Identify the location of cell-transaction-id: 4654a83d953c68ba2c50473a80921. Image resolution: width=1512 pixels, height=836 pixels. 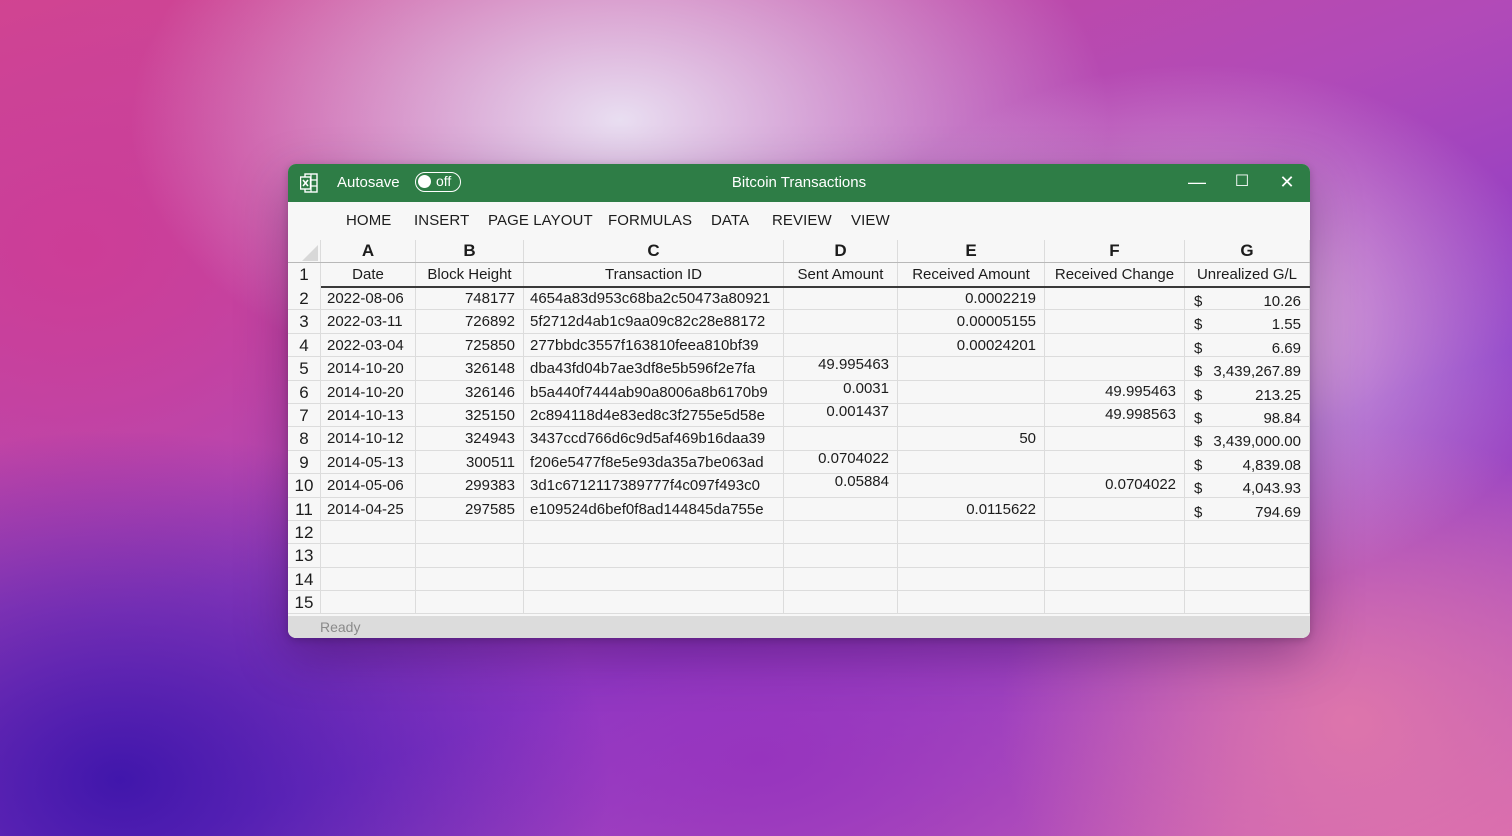
(654, 298).